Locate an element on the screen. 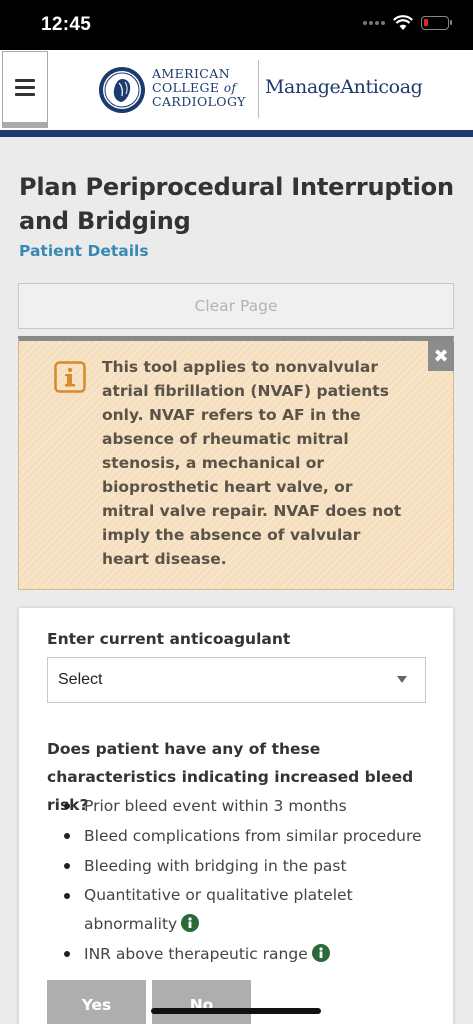 This screenshot has height=1024, width=473. anticoagulant-label: Enter current anticoagulant is located at coordinates (169, 639).